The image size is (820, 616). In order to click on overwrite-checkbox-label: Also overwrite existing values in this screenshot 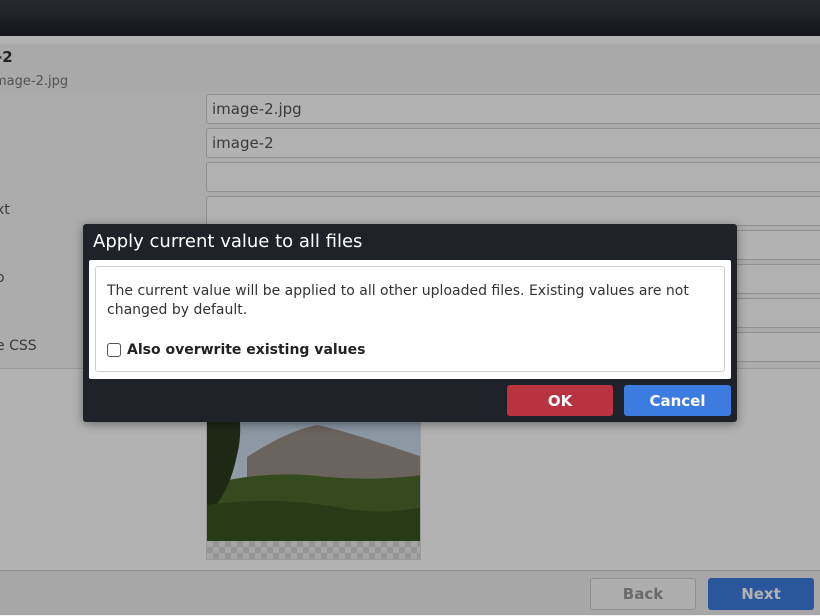, I will do `click(246, 350)`.